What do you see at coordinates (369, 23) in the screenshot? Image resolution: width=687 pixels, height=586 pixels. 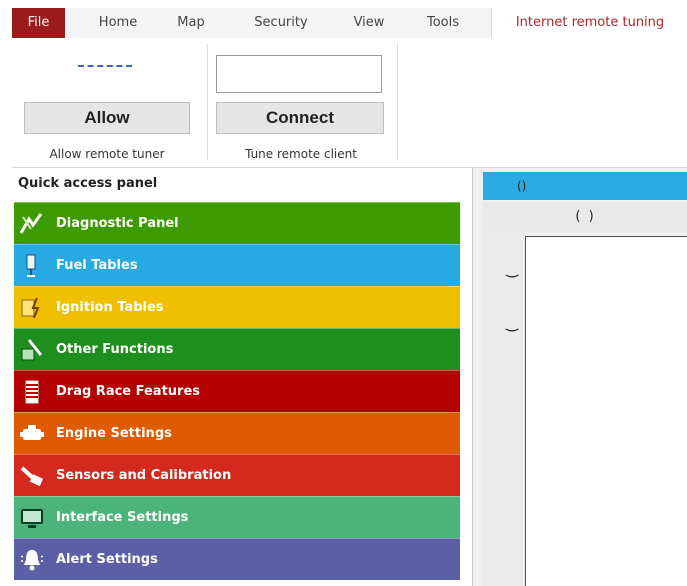 I see `tab-view: View` at bounding box center [369, 23].